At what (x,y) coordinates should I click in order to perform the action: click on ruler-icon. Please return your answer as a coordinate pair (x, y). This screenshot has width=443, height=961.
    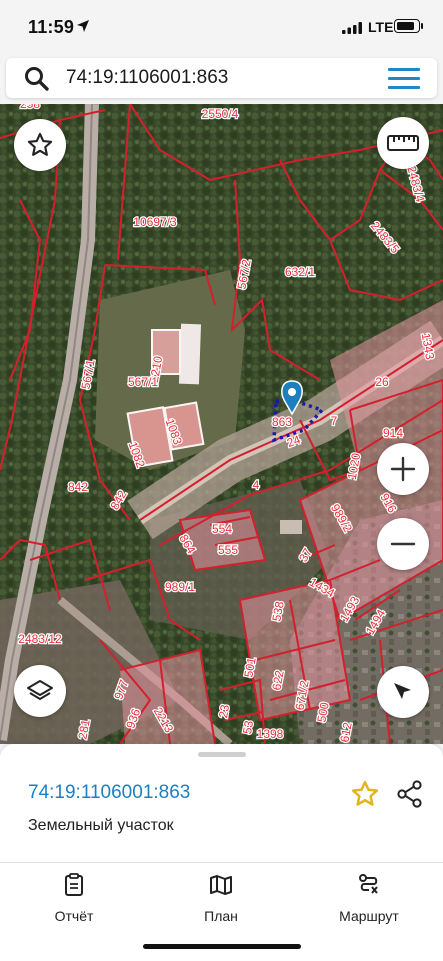
    Looking at the image, I should click on (403, 143).